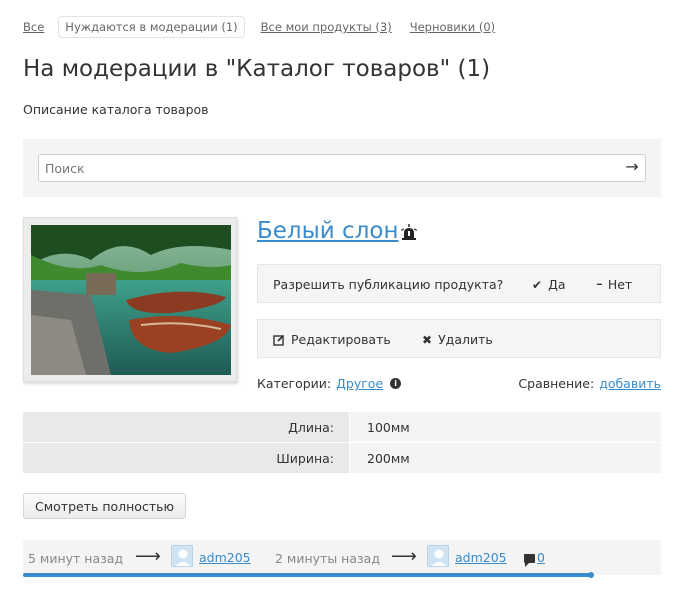 Image resolution: width=692 pixels, height=606 pixels. What do you see at coordinates (541, 557) in the screenshot?
I see `comments-count-link: 0` at bounding box center [541, 557].